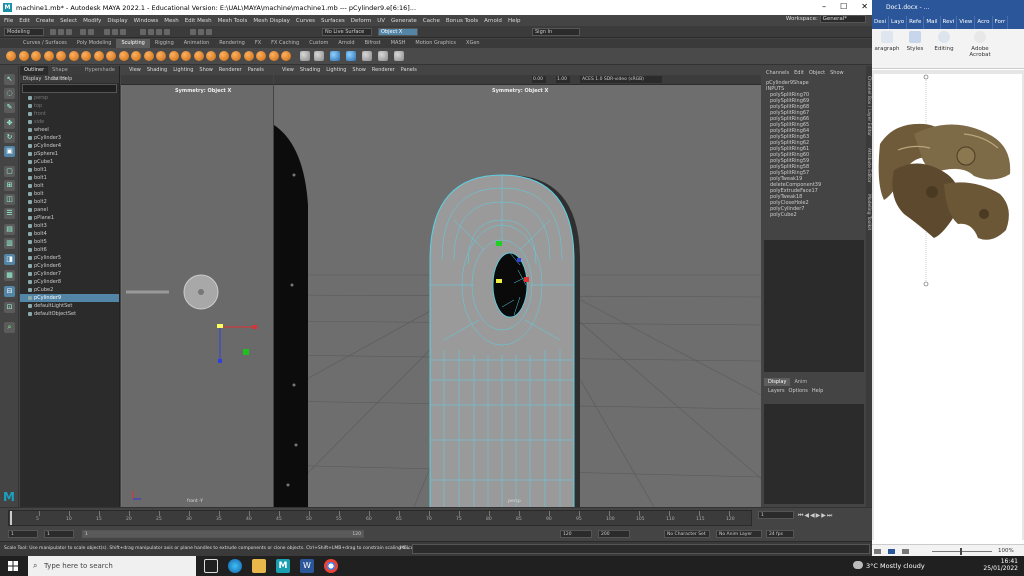 The image size is (1024, 576). I want to click on outliner-item: bolt1, so click(69, 178).